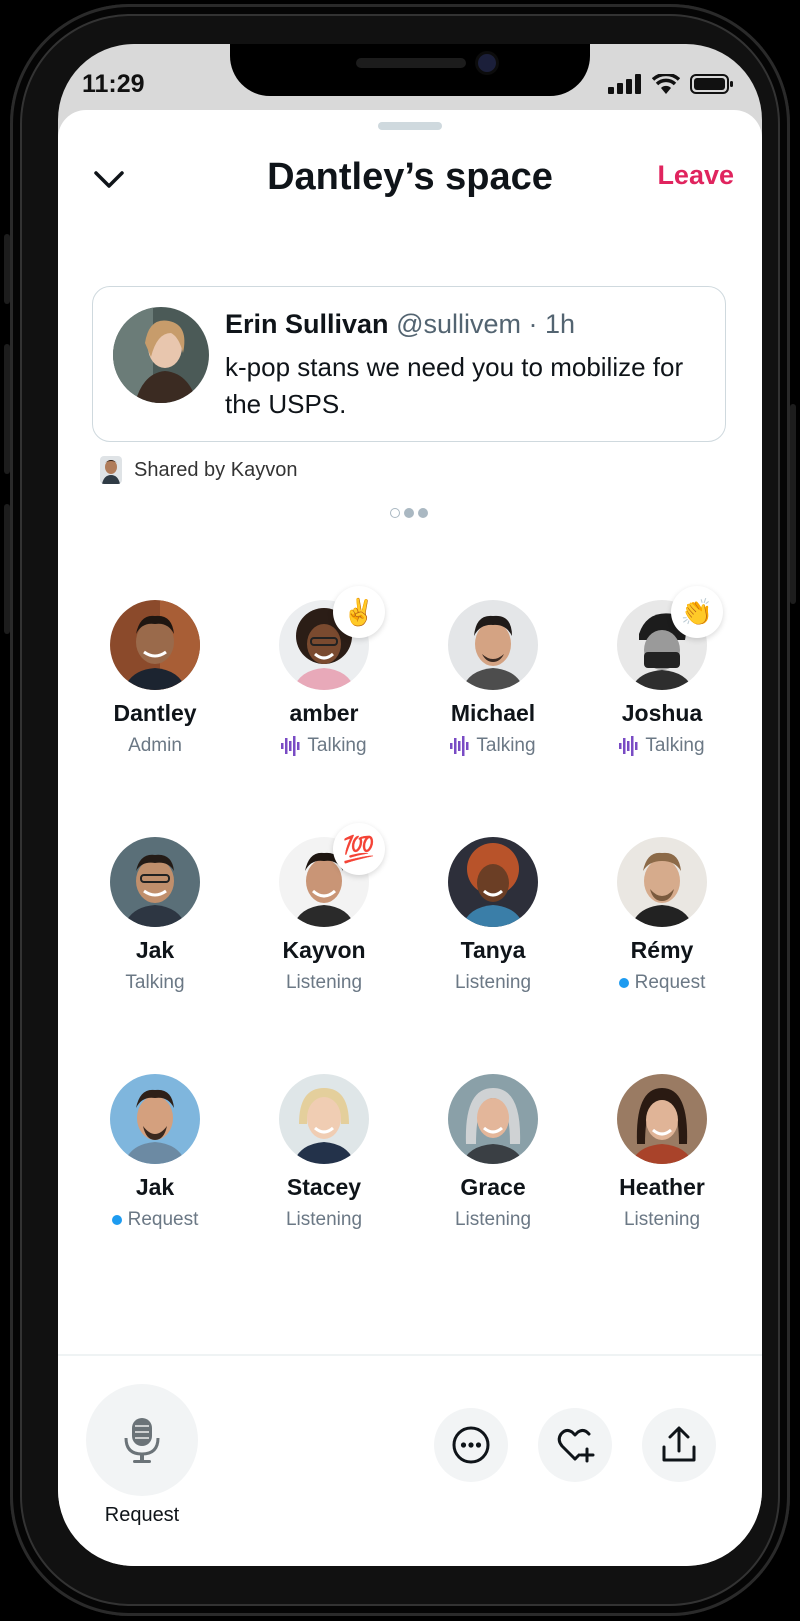  What do you see at coordinates (155, 713) in the screenshot?
I see `participant-name: Dantley` at bounding box center [155, 713].